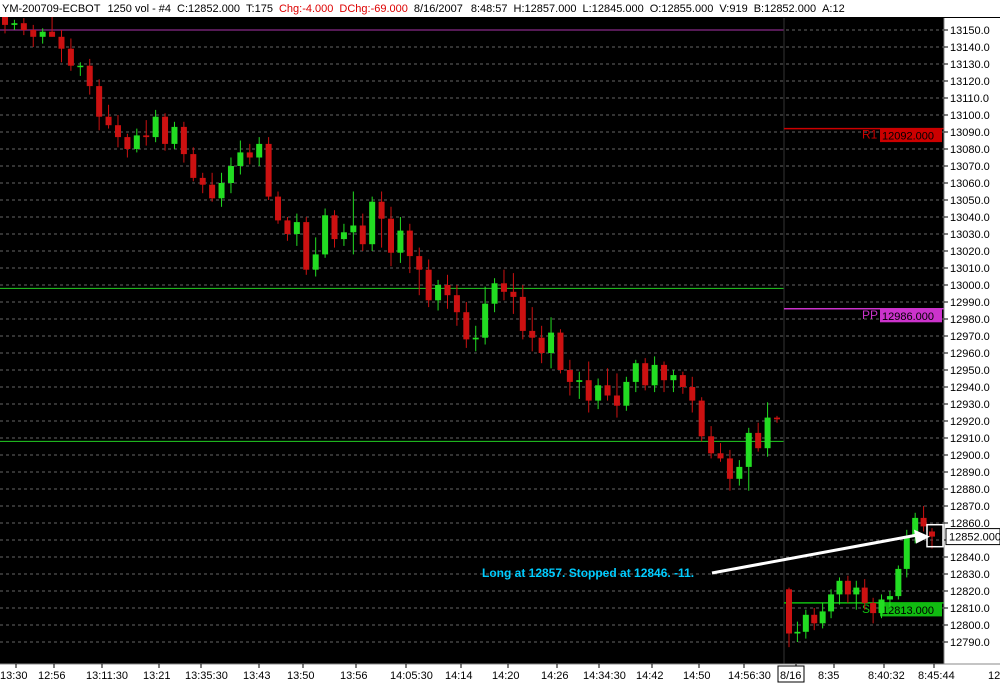 This screenshot has height=694, width=1000. Describe the element at coordinates (489, 9) in the screenshot. I see `header-time: 8:48:57` at that location.